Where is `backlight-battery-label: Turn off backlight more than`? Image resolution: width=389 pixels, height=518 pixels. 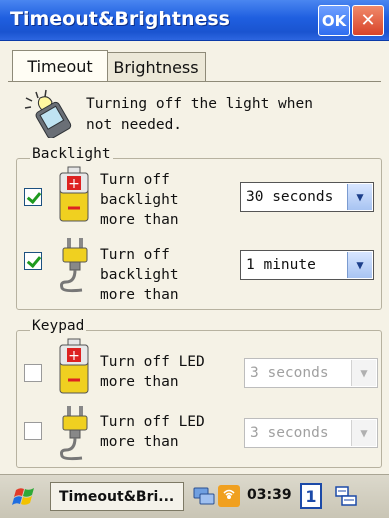 backlight-battery-label: Turn off backlight more than is located at coordinates (139, 200).